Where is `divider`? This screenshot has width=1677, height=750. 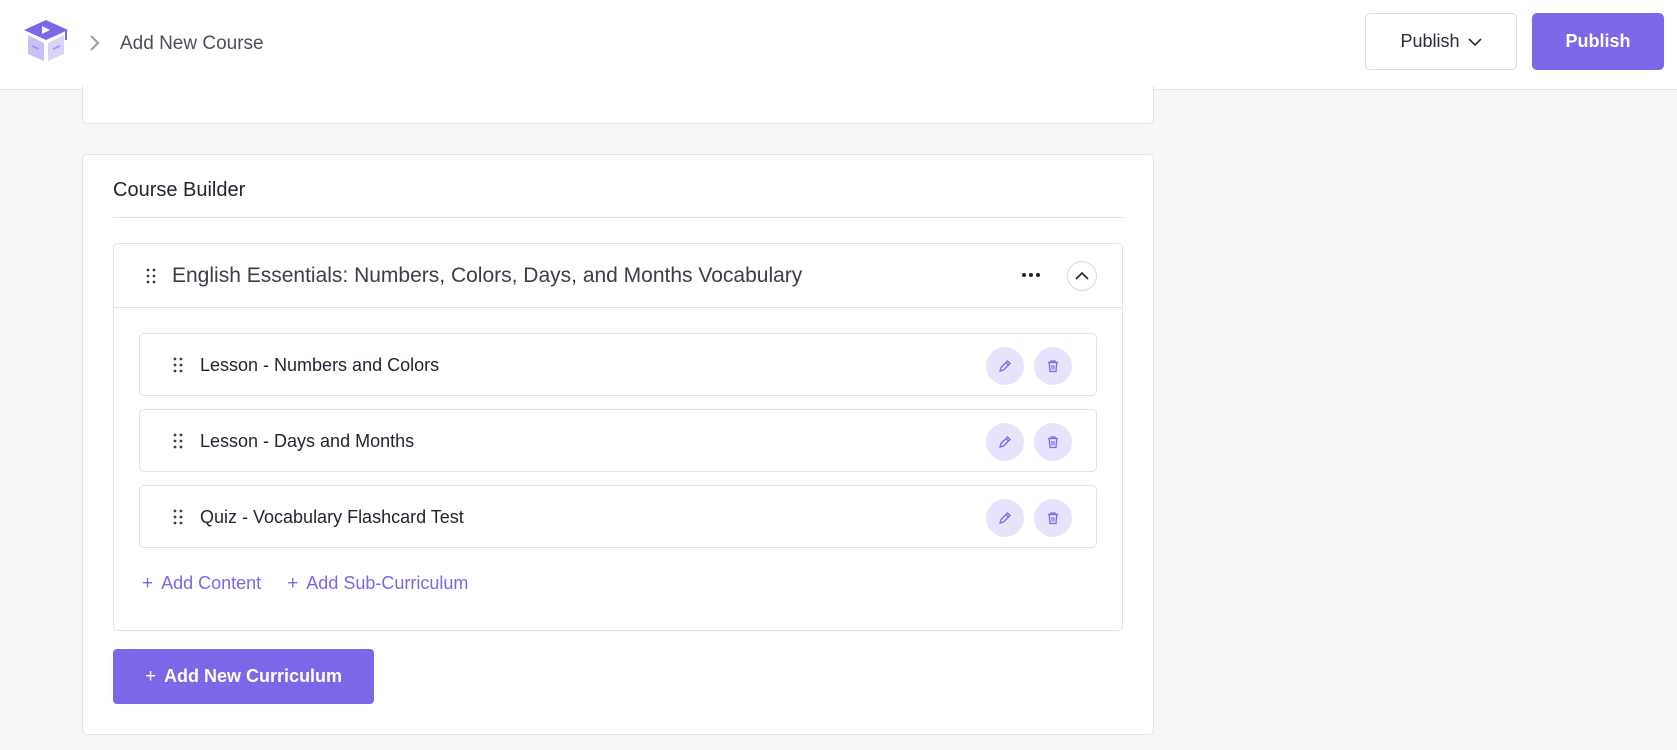 divider is located at coordinates (618, 217).